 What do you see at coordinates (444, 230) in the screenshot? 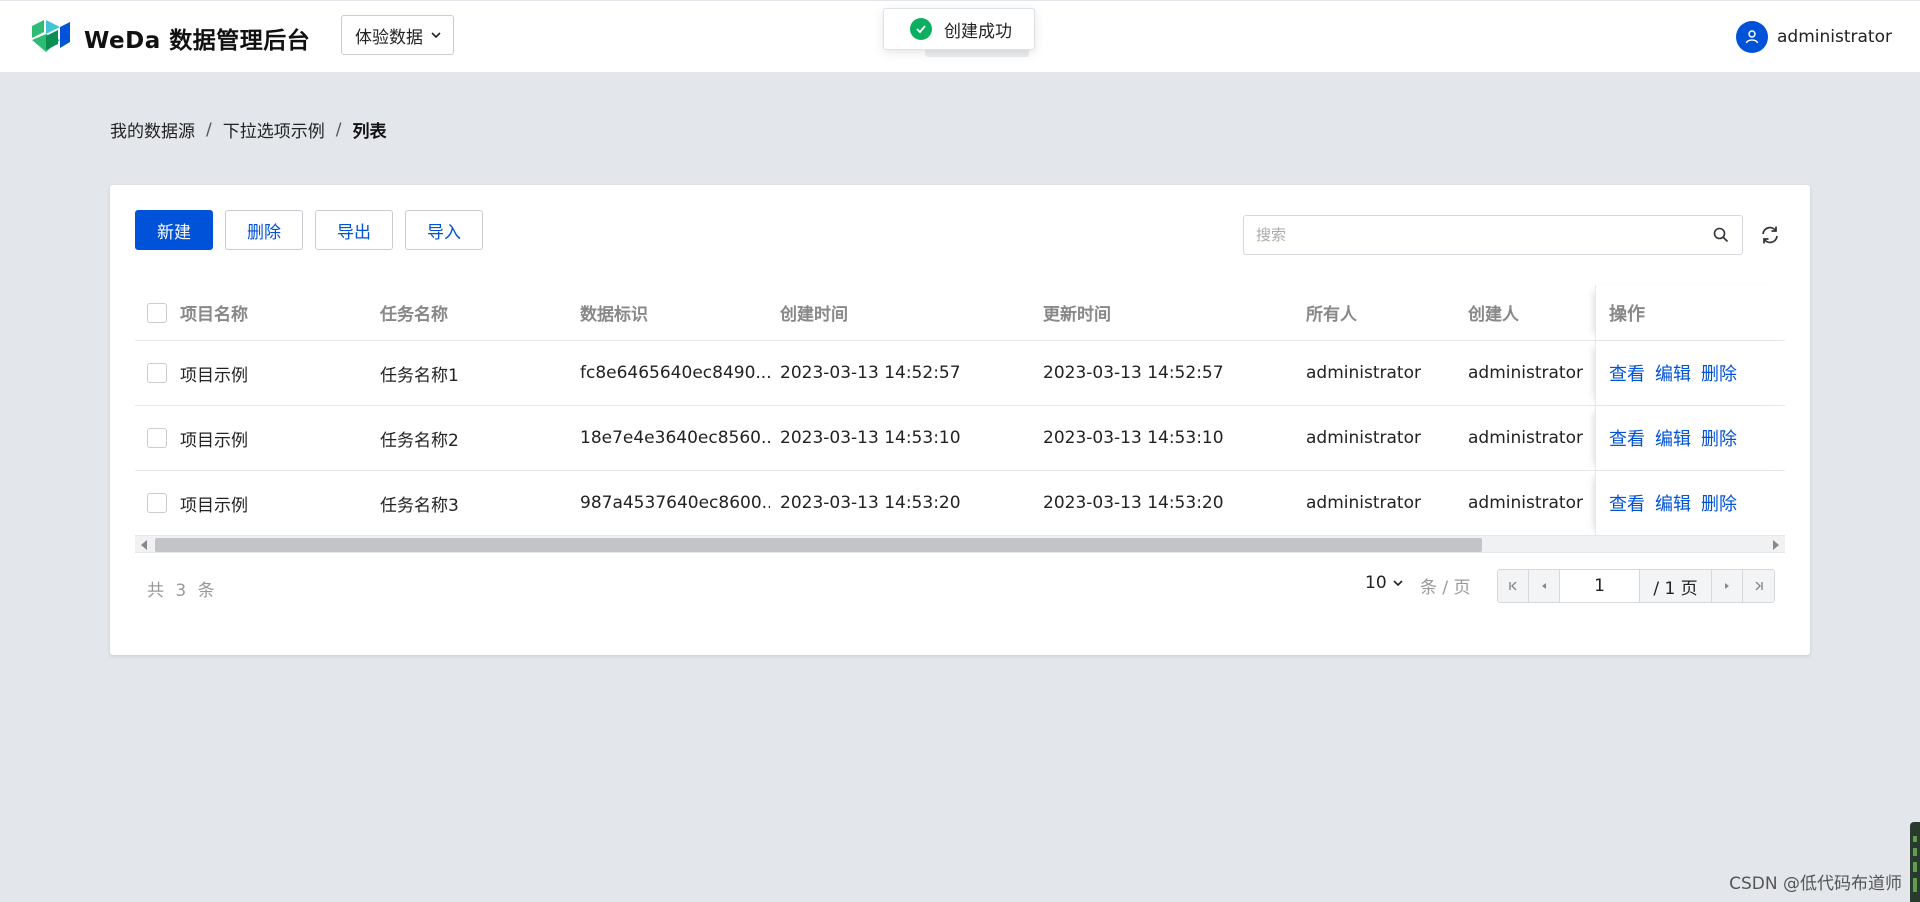
I see `import-button: 导入` at bounding box center [444, 230].